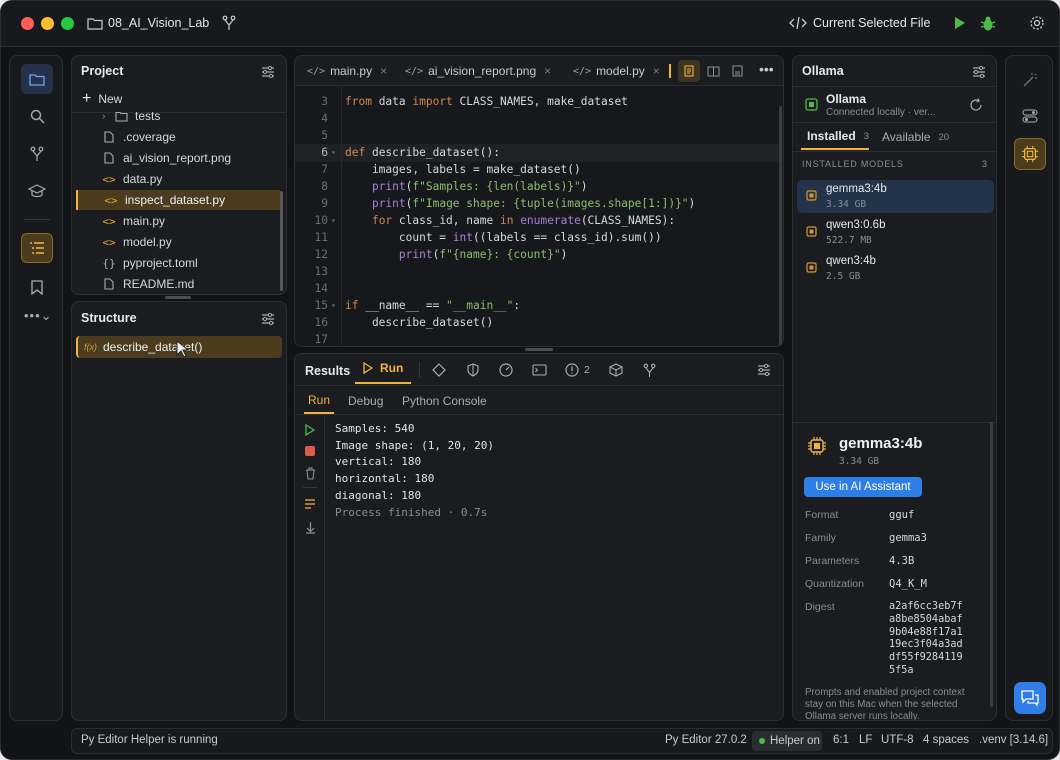 This screenshot has height=760, width=1060. Describe the element at coordinates (473, 370) in the screenshot. I see `shield-icon` at that location.